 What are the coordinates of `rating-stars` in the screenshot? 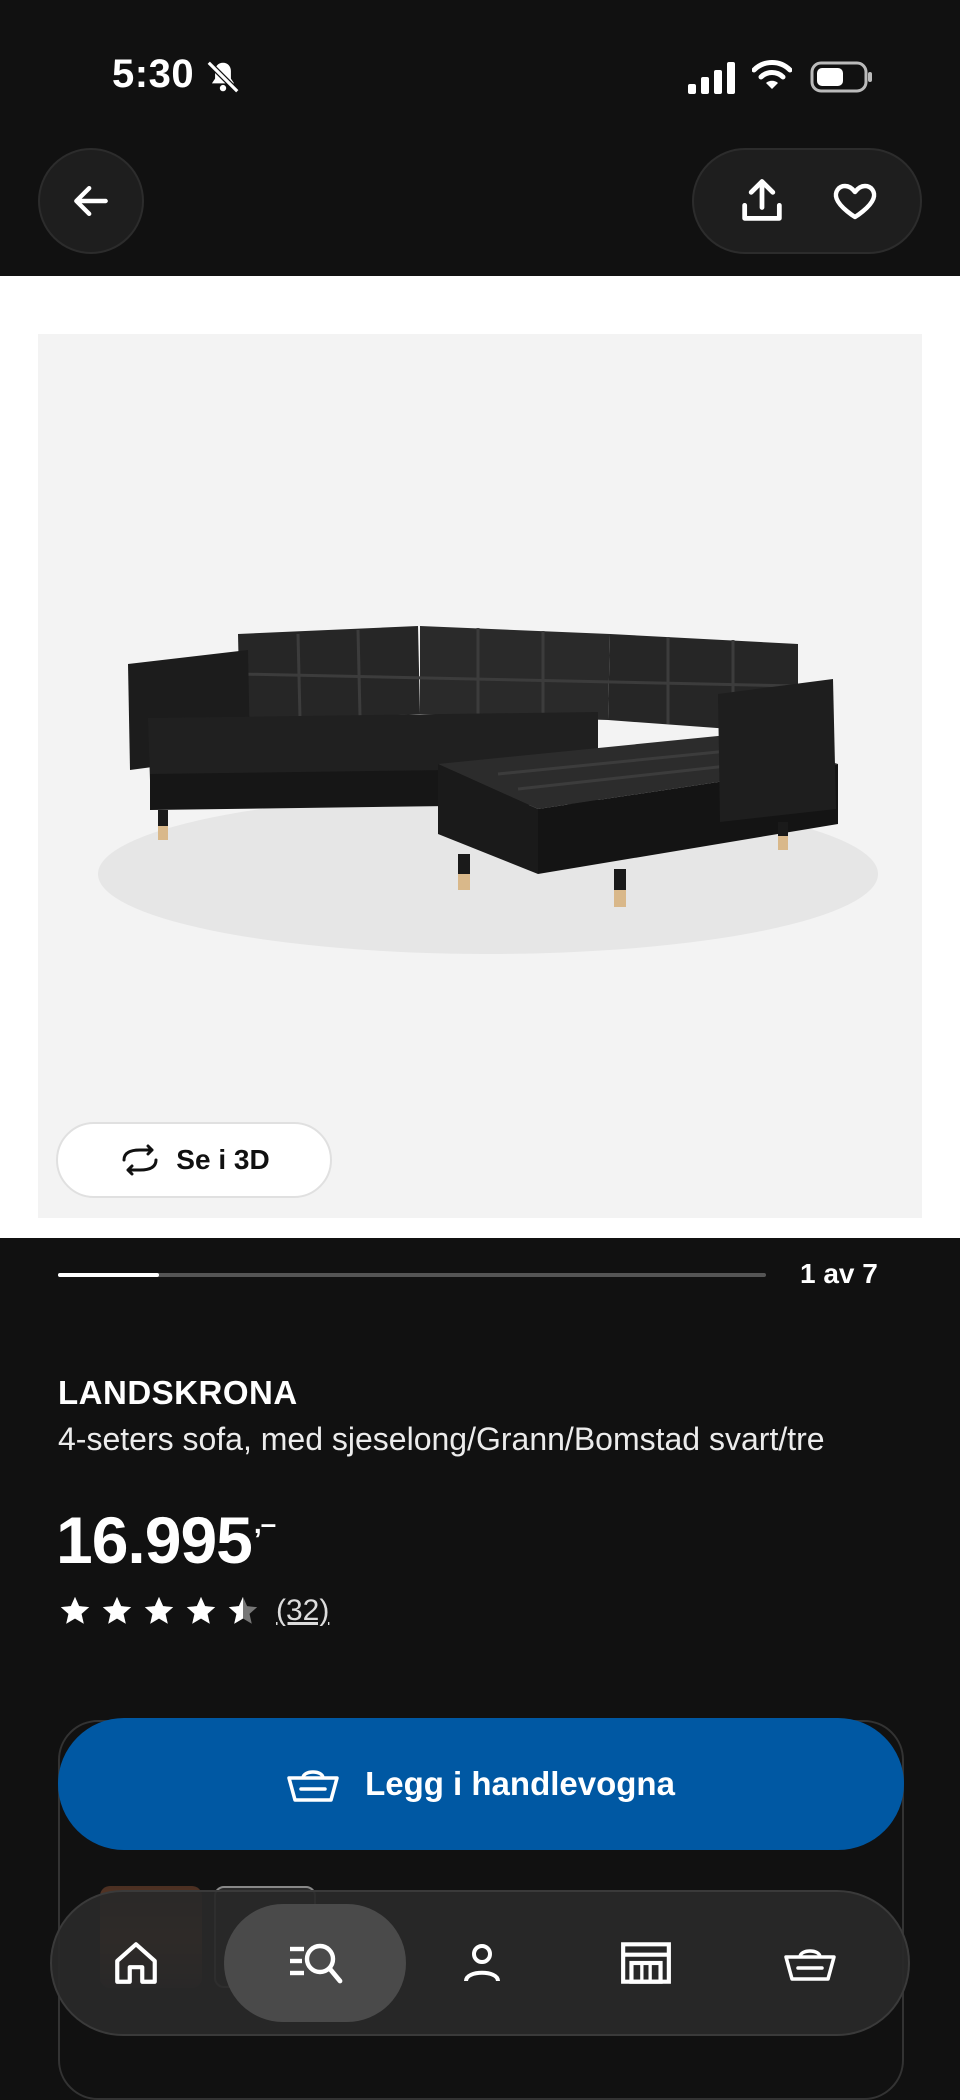 It's located at (159, 1611).